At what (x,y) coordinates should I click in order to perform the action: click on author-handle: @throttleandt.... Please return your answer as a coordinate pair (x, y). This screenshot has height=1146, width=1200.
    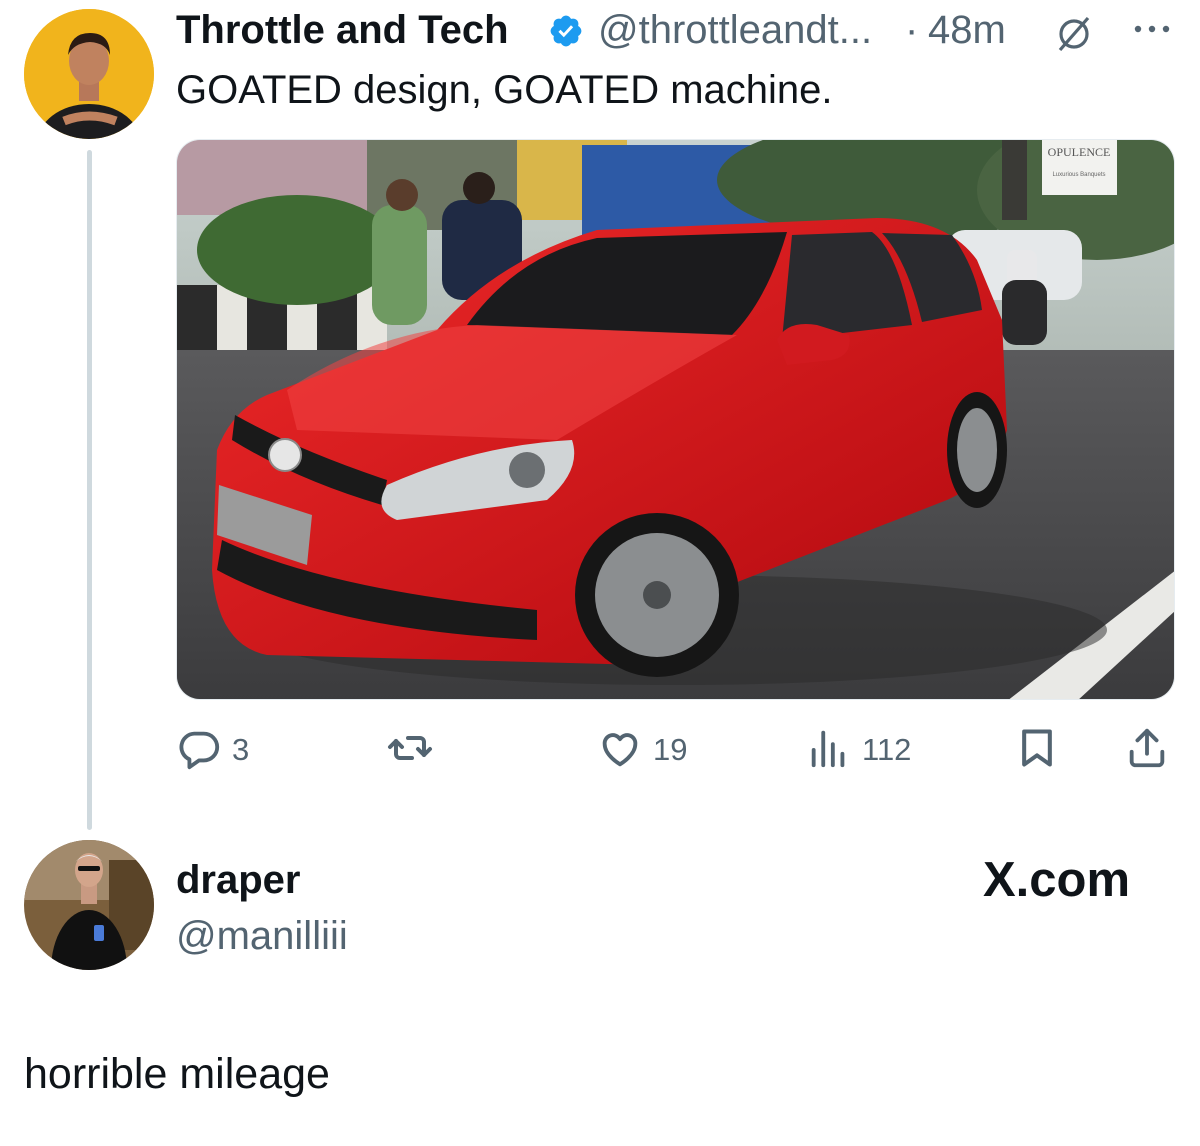
    Looking at the image, I should click on (735, 30).